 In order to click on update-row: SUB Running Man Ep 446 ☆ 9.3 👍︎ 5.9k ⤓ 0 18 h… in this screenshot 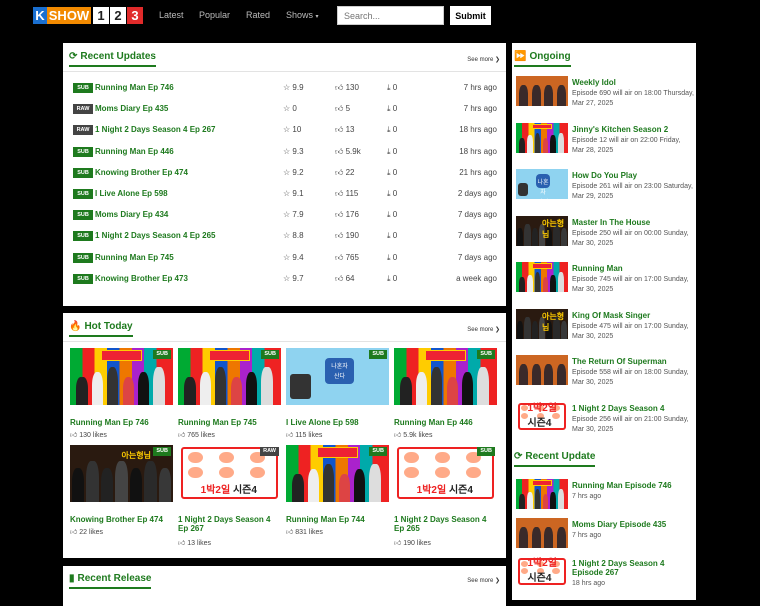, I will do `click(285, 152)`.